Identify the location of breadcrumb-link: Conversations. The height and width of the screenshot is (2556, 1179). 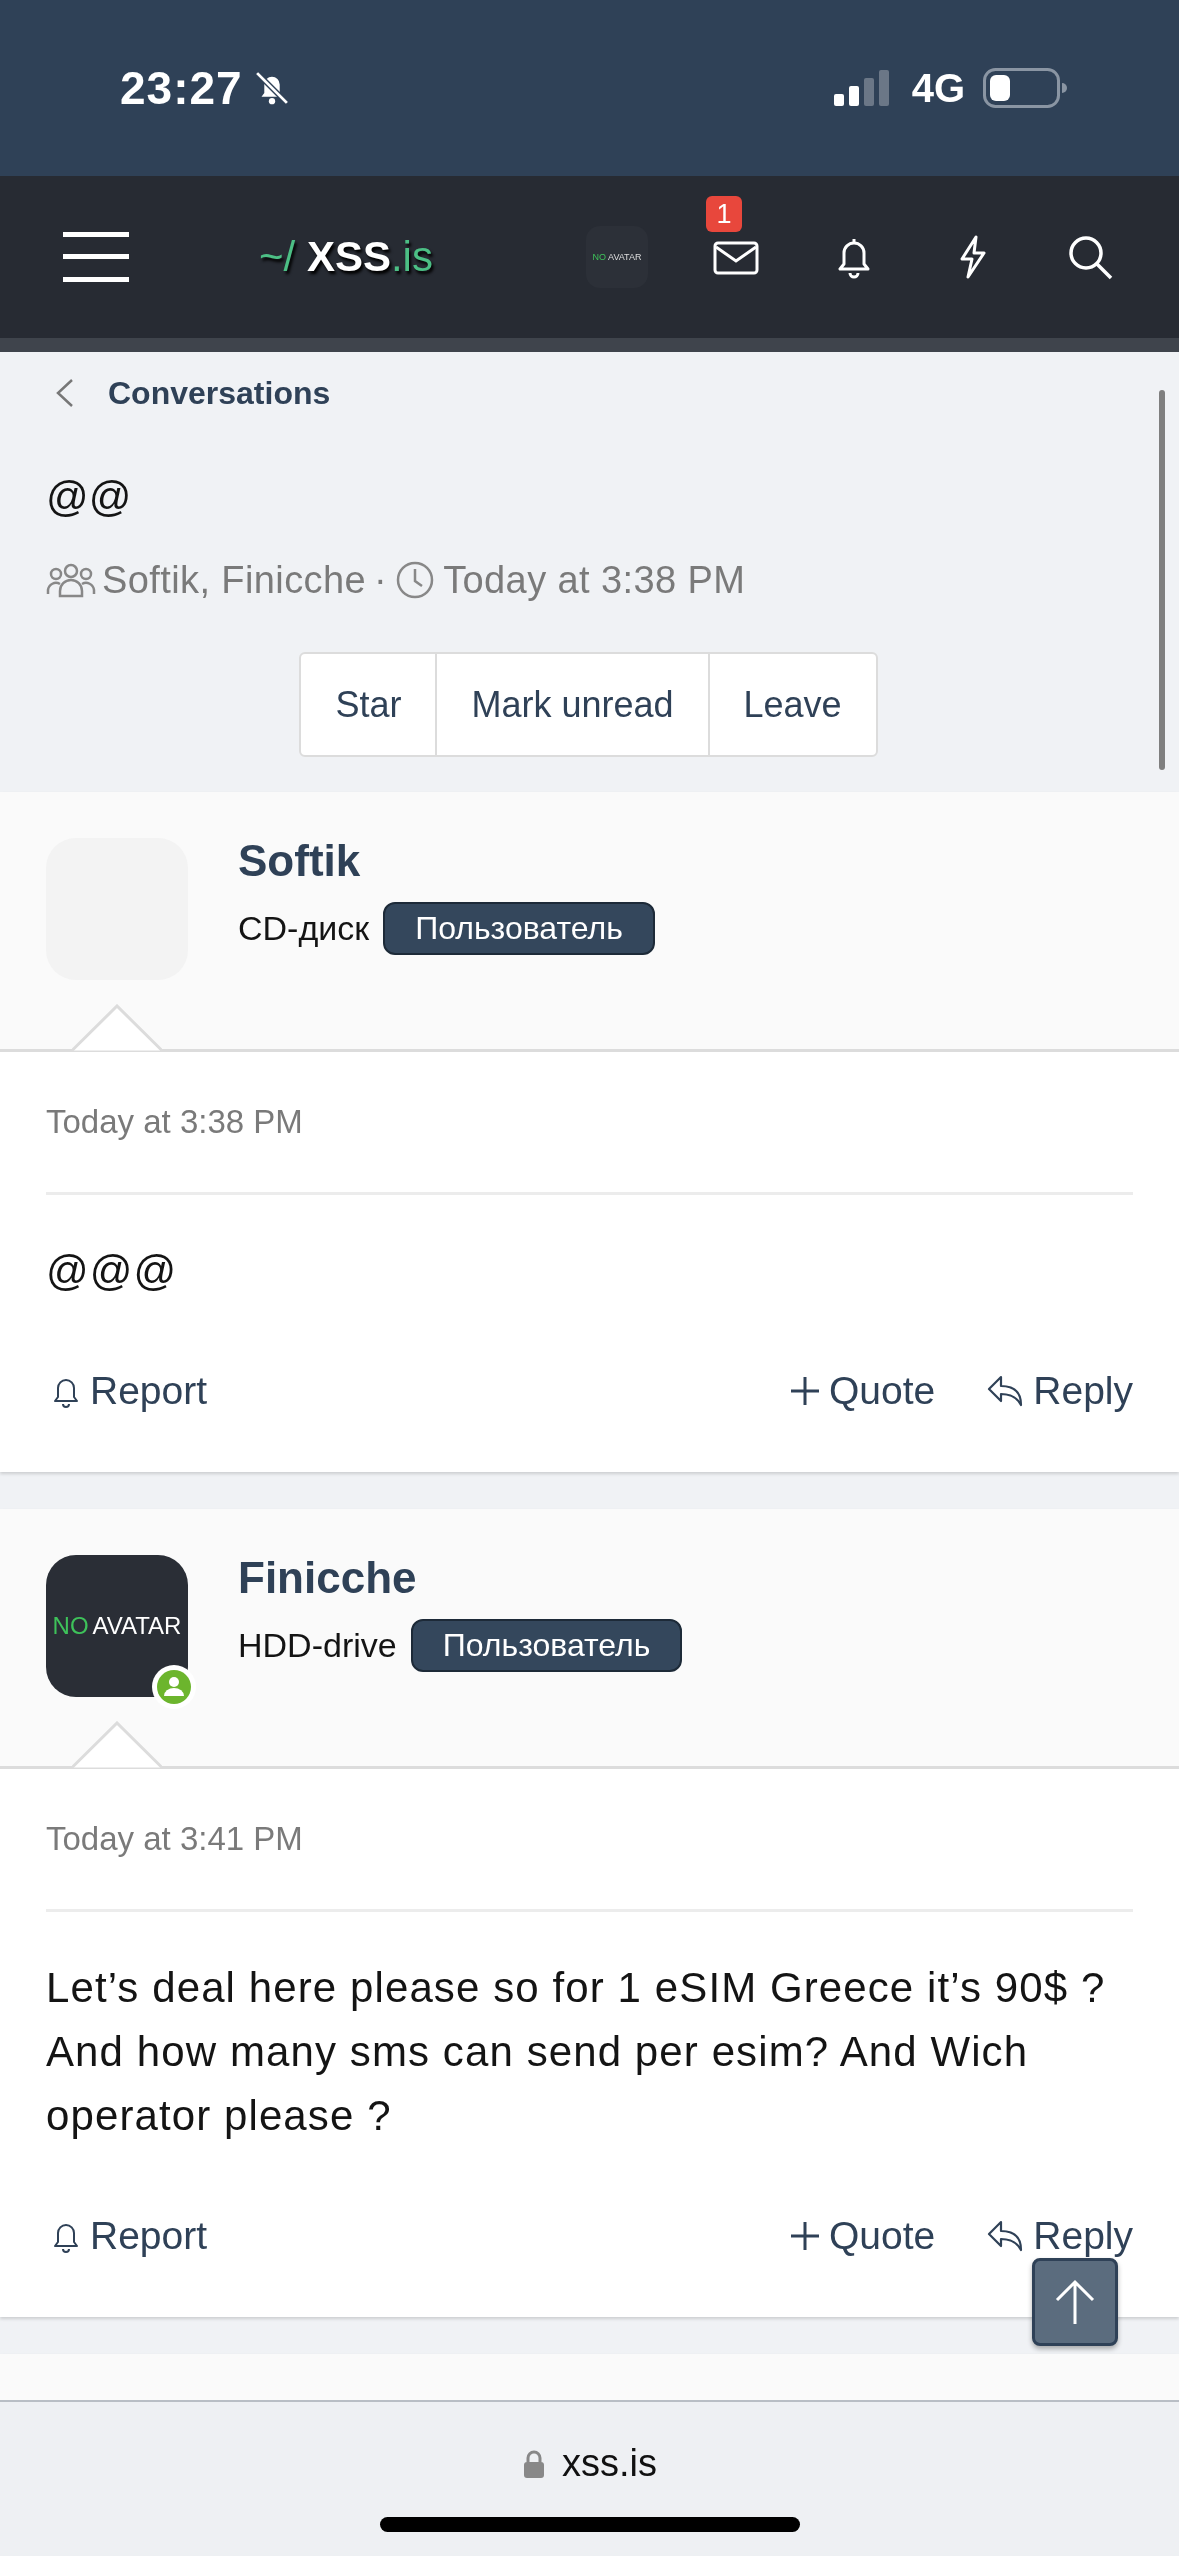
(219, 393).